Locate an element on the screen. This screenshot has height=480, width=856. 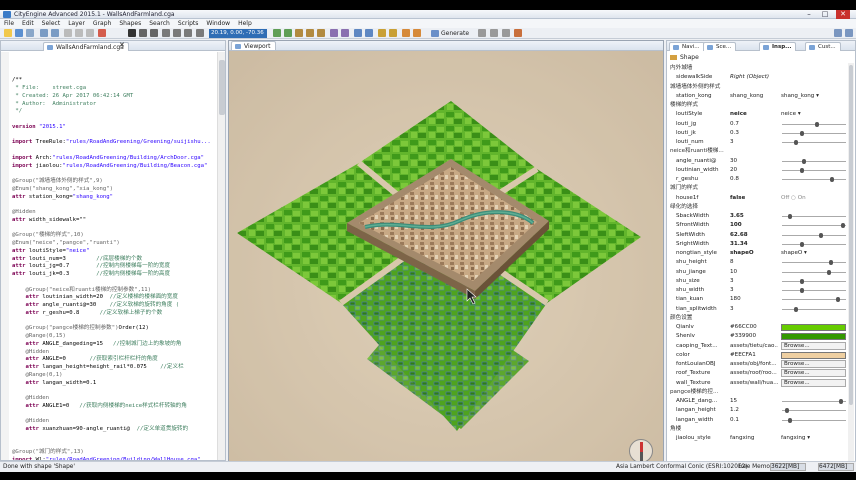
menu-graph: Graph is located at coordinates (102, 23).